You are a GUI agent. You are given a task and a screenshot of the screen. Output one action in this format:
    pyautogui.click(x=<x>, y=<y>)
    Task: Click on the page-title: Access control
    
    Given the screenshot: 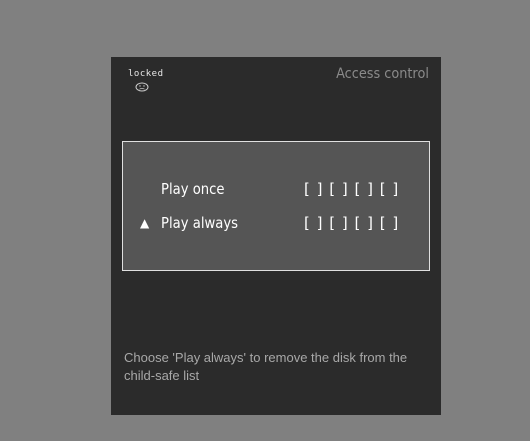 What is the action you would take?
    pyautogui.click(x=382, y=74)
    